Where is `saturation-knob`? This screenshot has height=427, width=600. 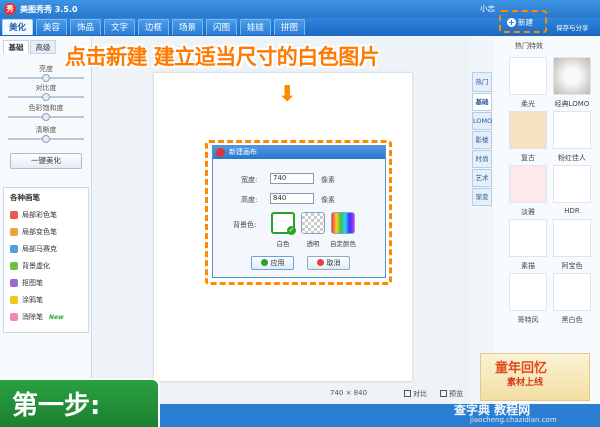
saturation-knob is located at coordinates (46, 117).